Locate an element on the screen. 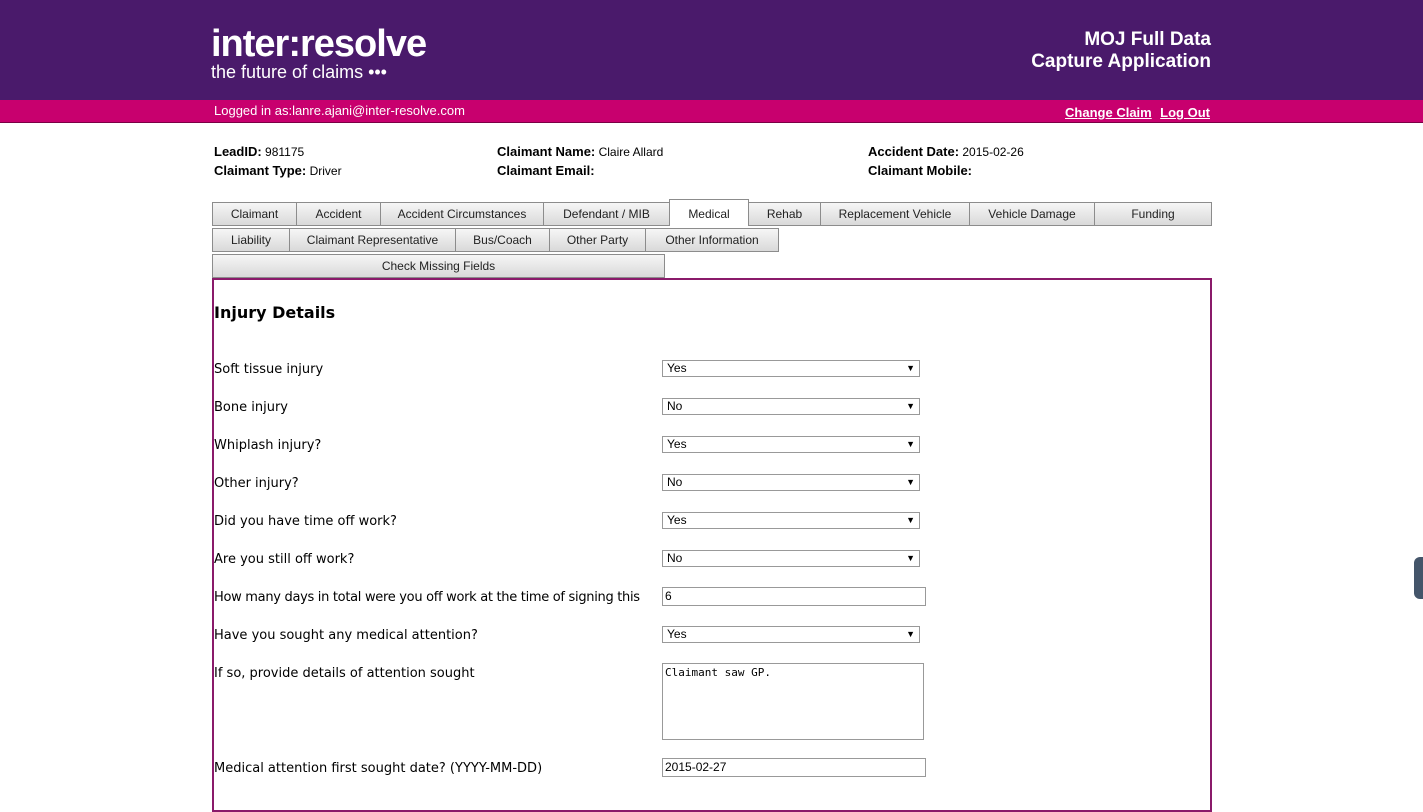  tab-rehab: Rehab is located at coordinates (784, 214).